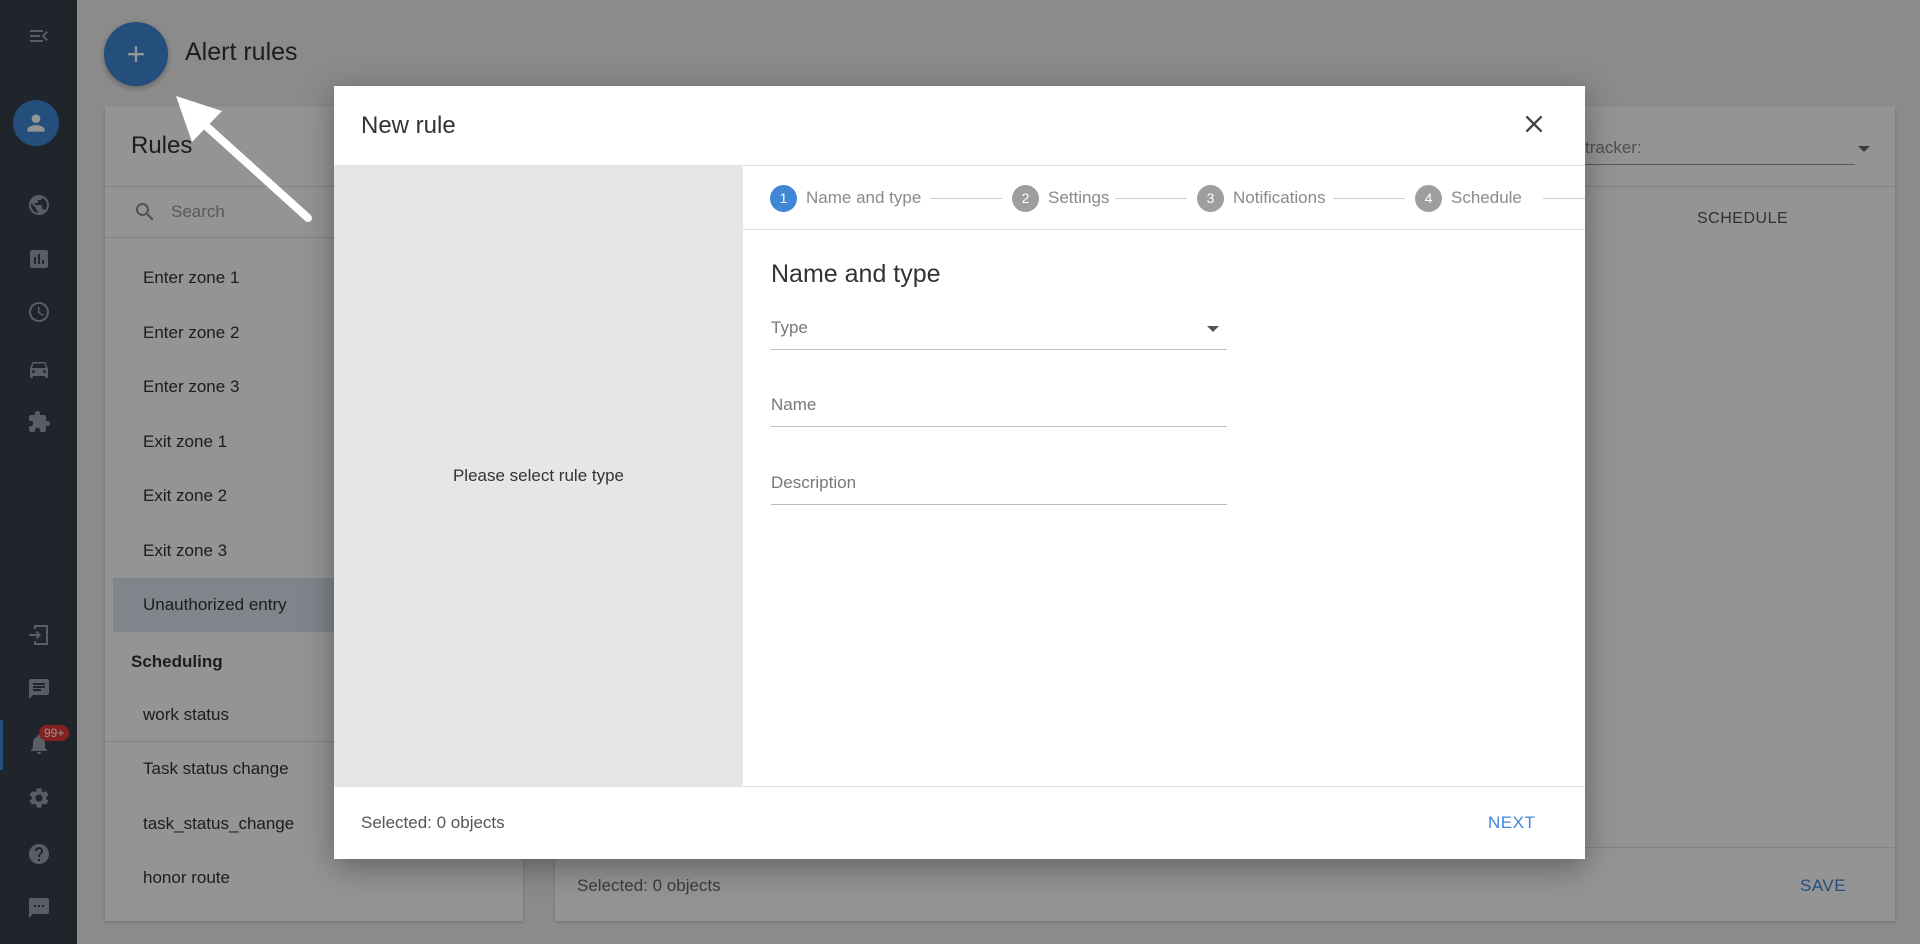 This screenshot has width=1920, height=944. Describe the element at coordinates (1025, 198) in the screenshot. I see `step-number: 2` at that location.